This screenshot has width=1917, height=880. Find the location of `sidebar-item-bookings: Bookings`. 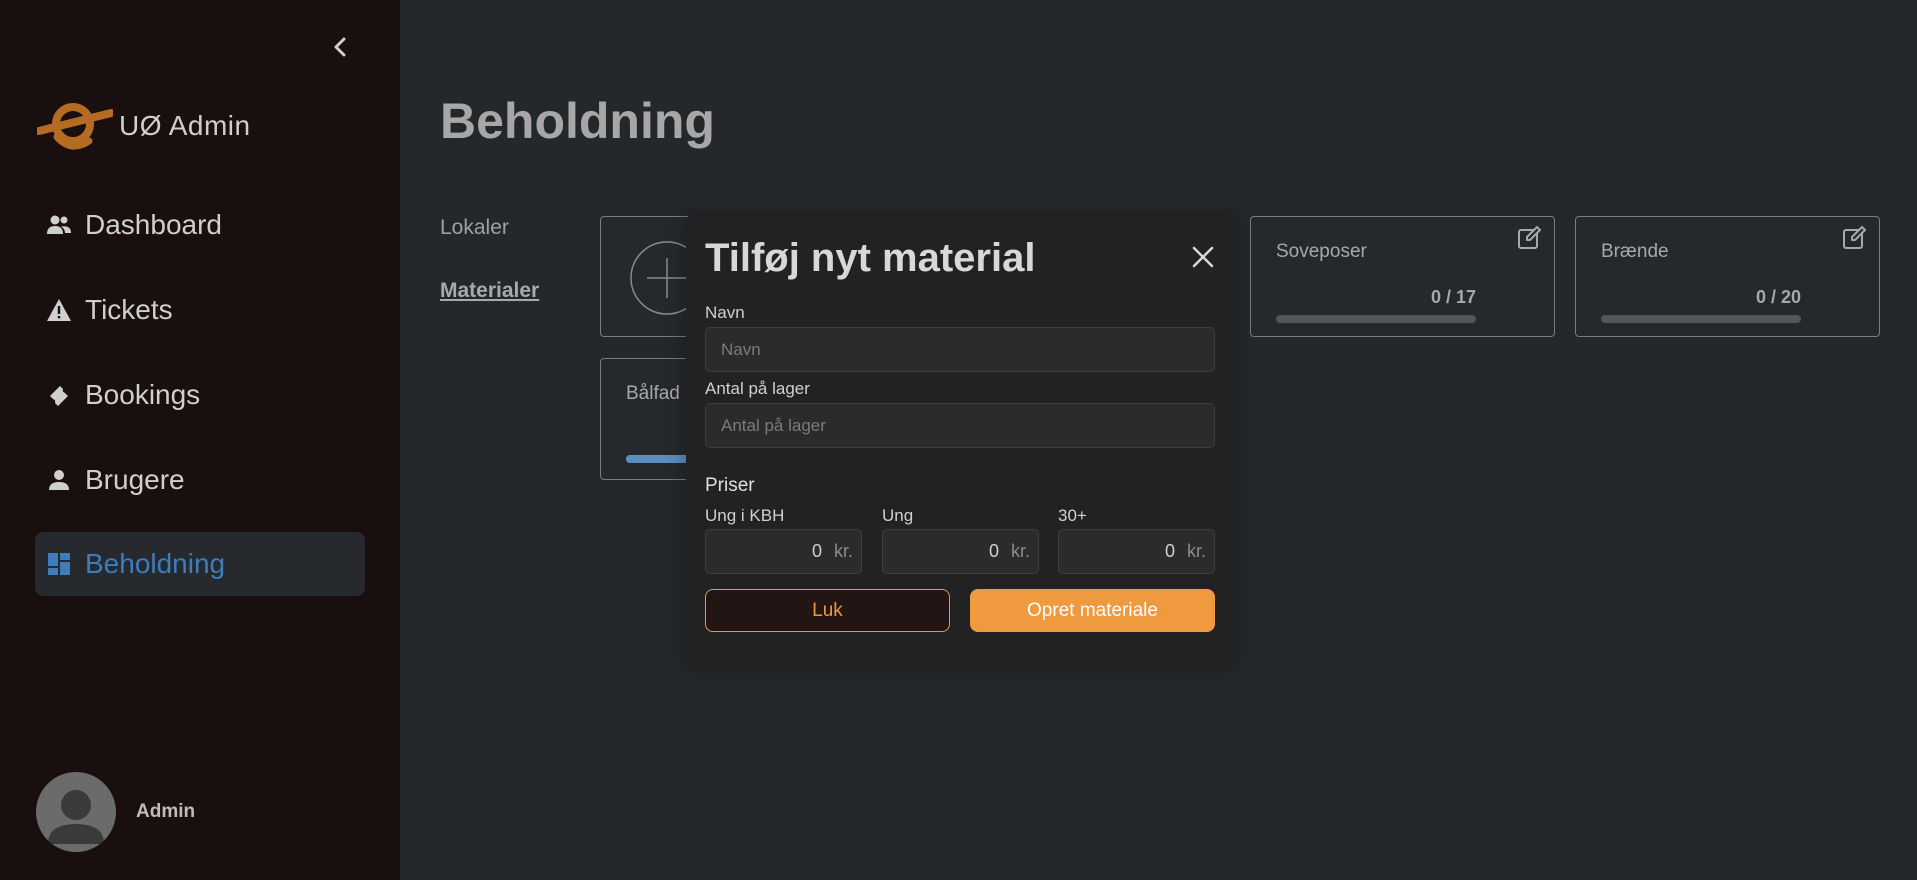

sidebar-item-bookings: Bookings is located at coordinates (200, 395).